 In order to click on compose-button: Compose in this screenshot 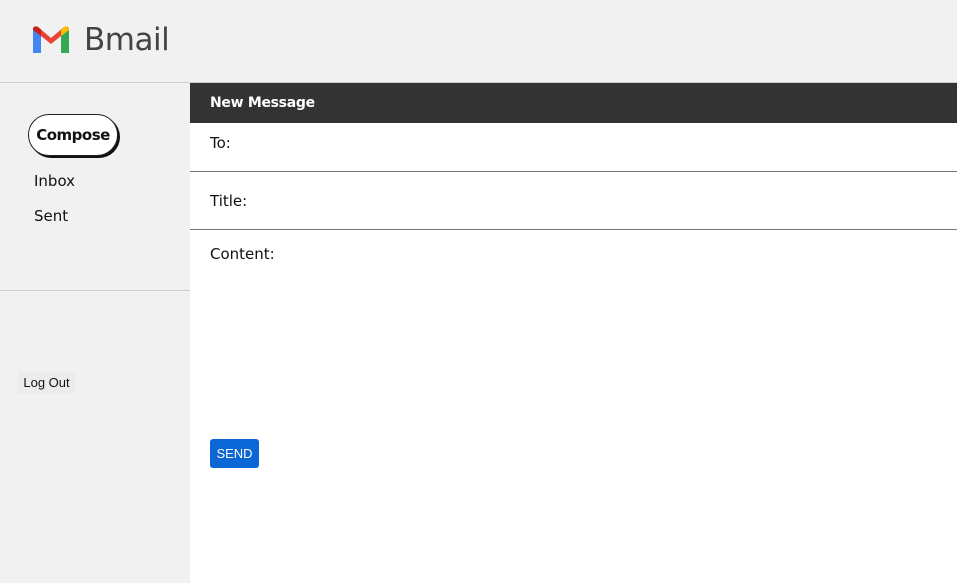, I will do `click(73, 135)`.